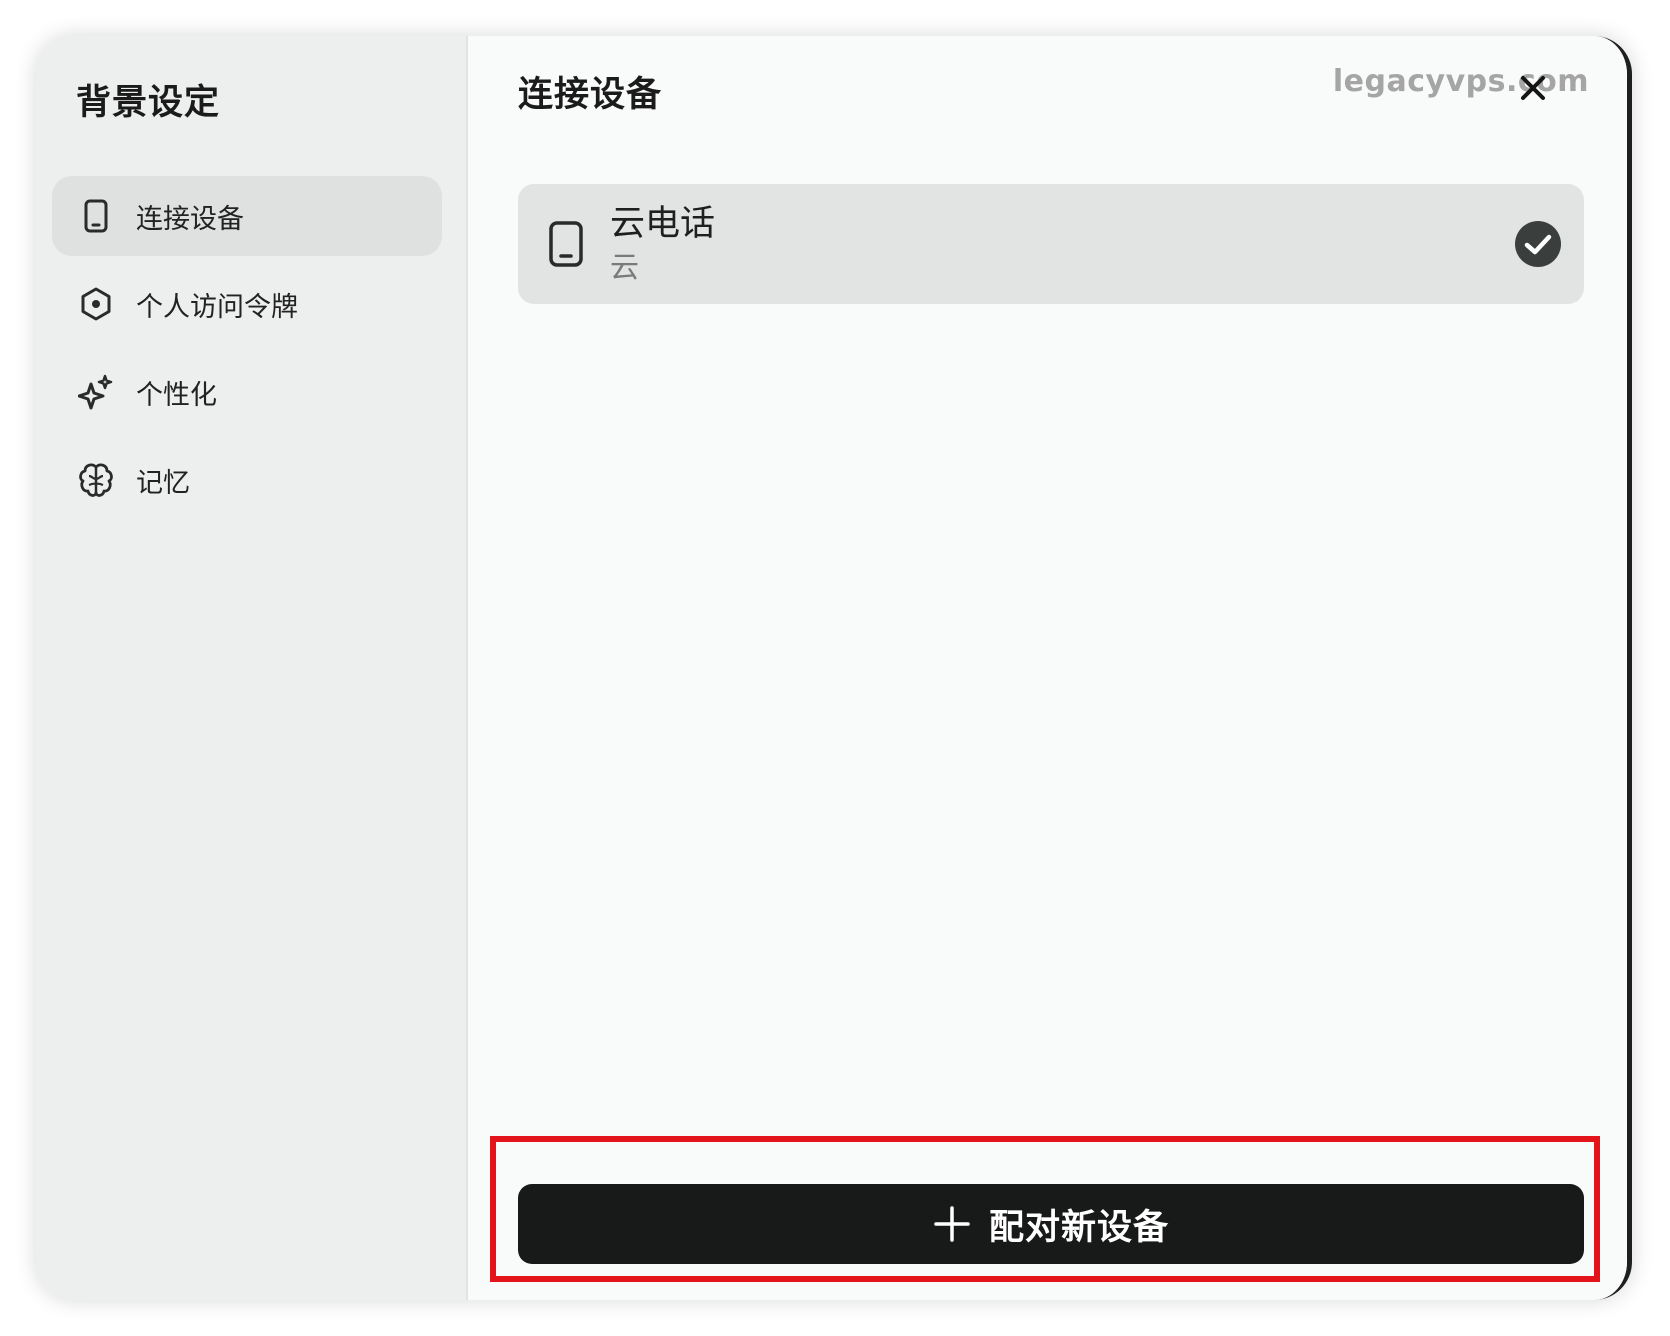 The height and width of the screenshot is (1336, 1670). What do you see at coordinates (190, 219) in the screenshot?
I see `sidebar-item-label: 连接设备` at bounding box center [190, 219].